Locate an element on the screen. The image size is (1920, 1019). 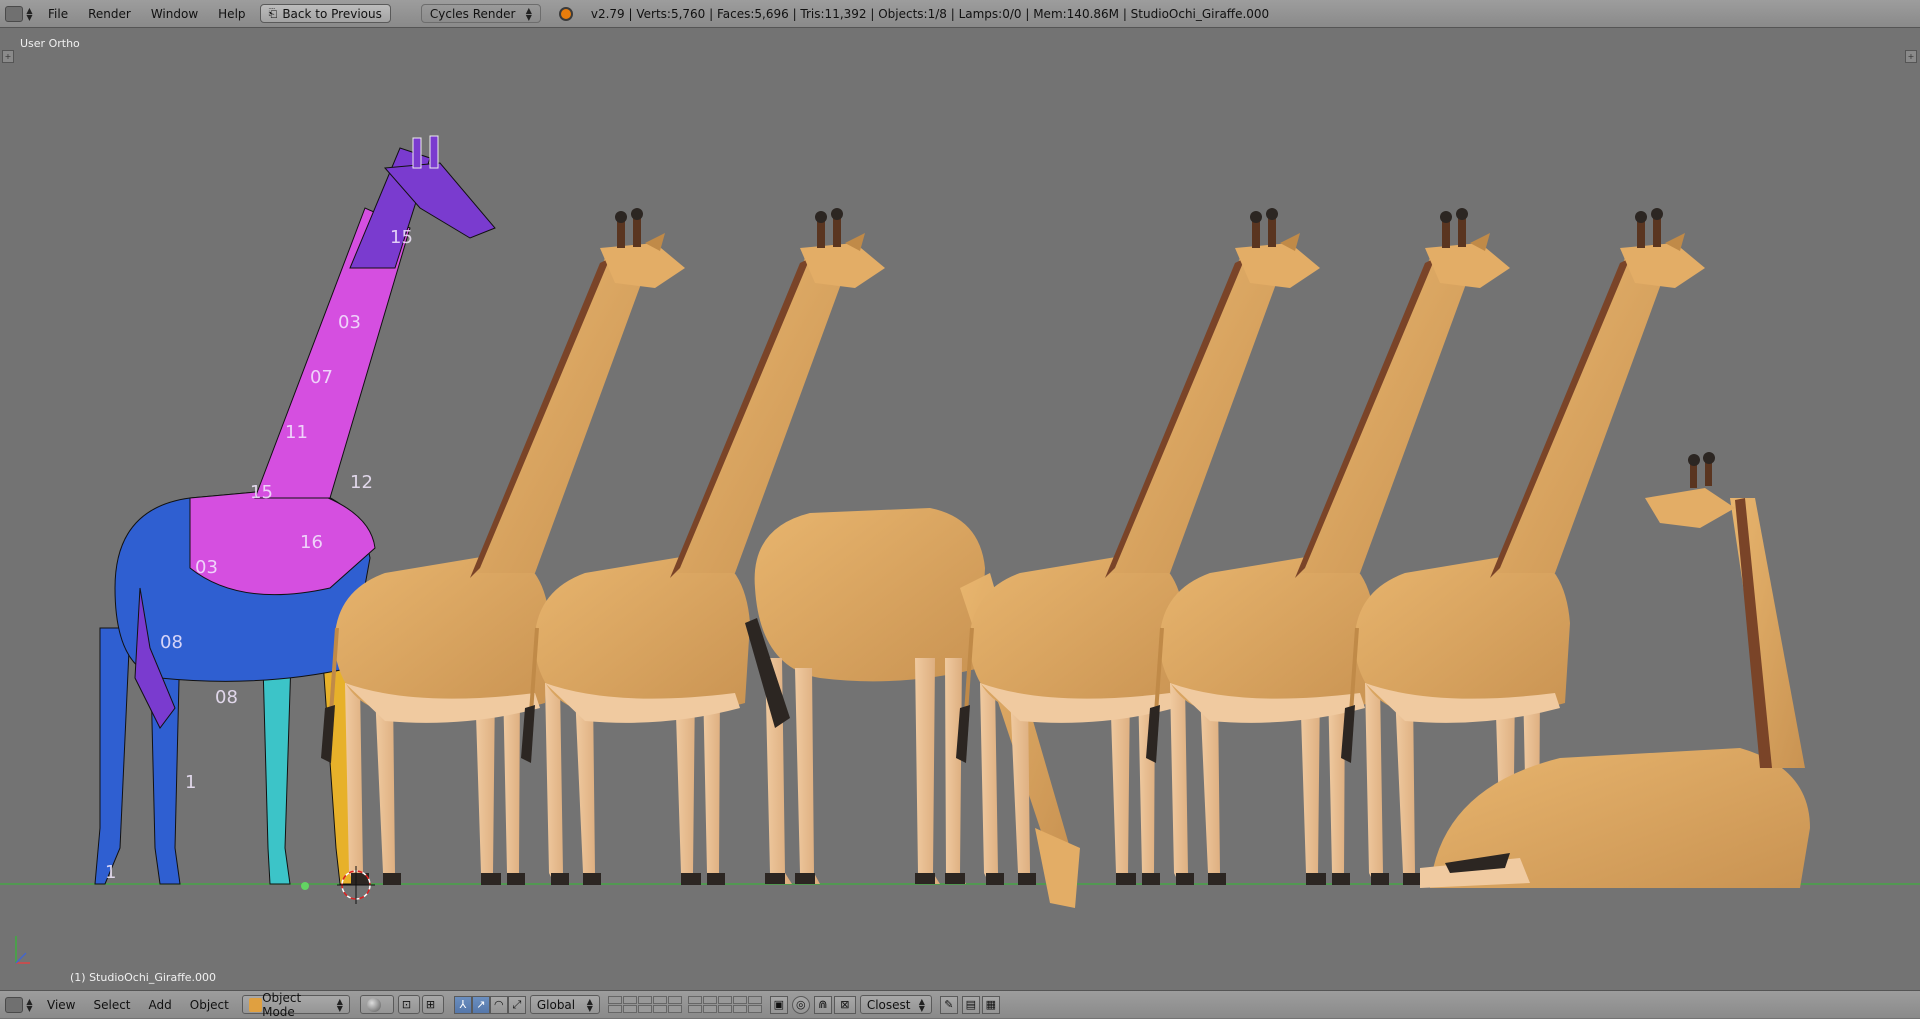
viewport-shading-select is located at coordinates (376, 1004).